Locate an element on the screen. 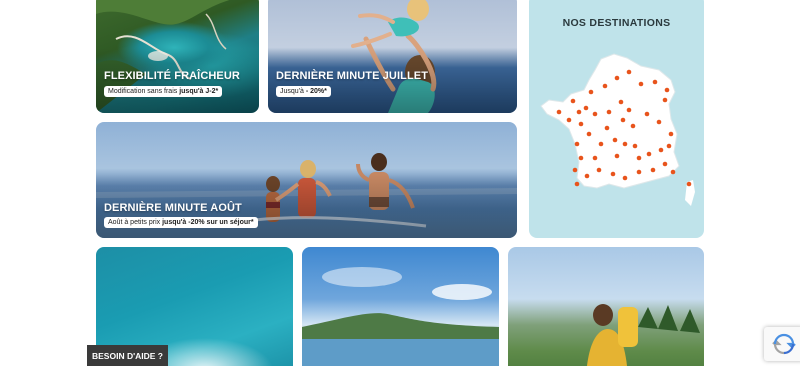  destinations-map-card: NOS DESTINATIONS is located at coordinates (616, 119).